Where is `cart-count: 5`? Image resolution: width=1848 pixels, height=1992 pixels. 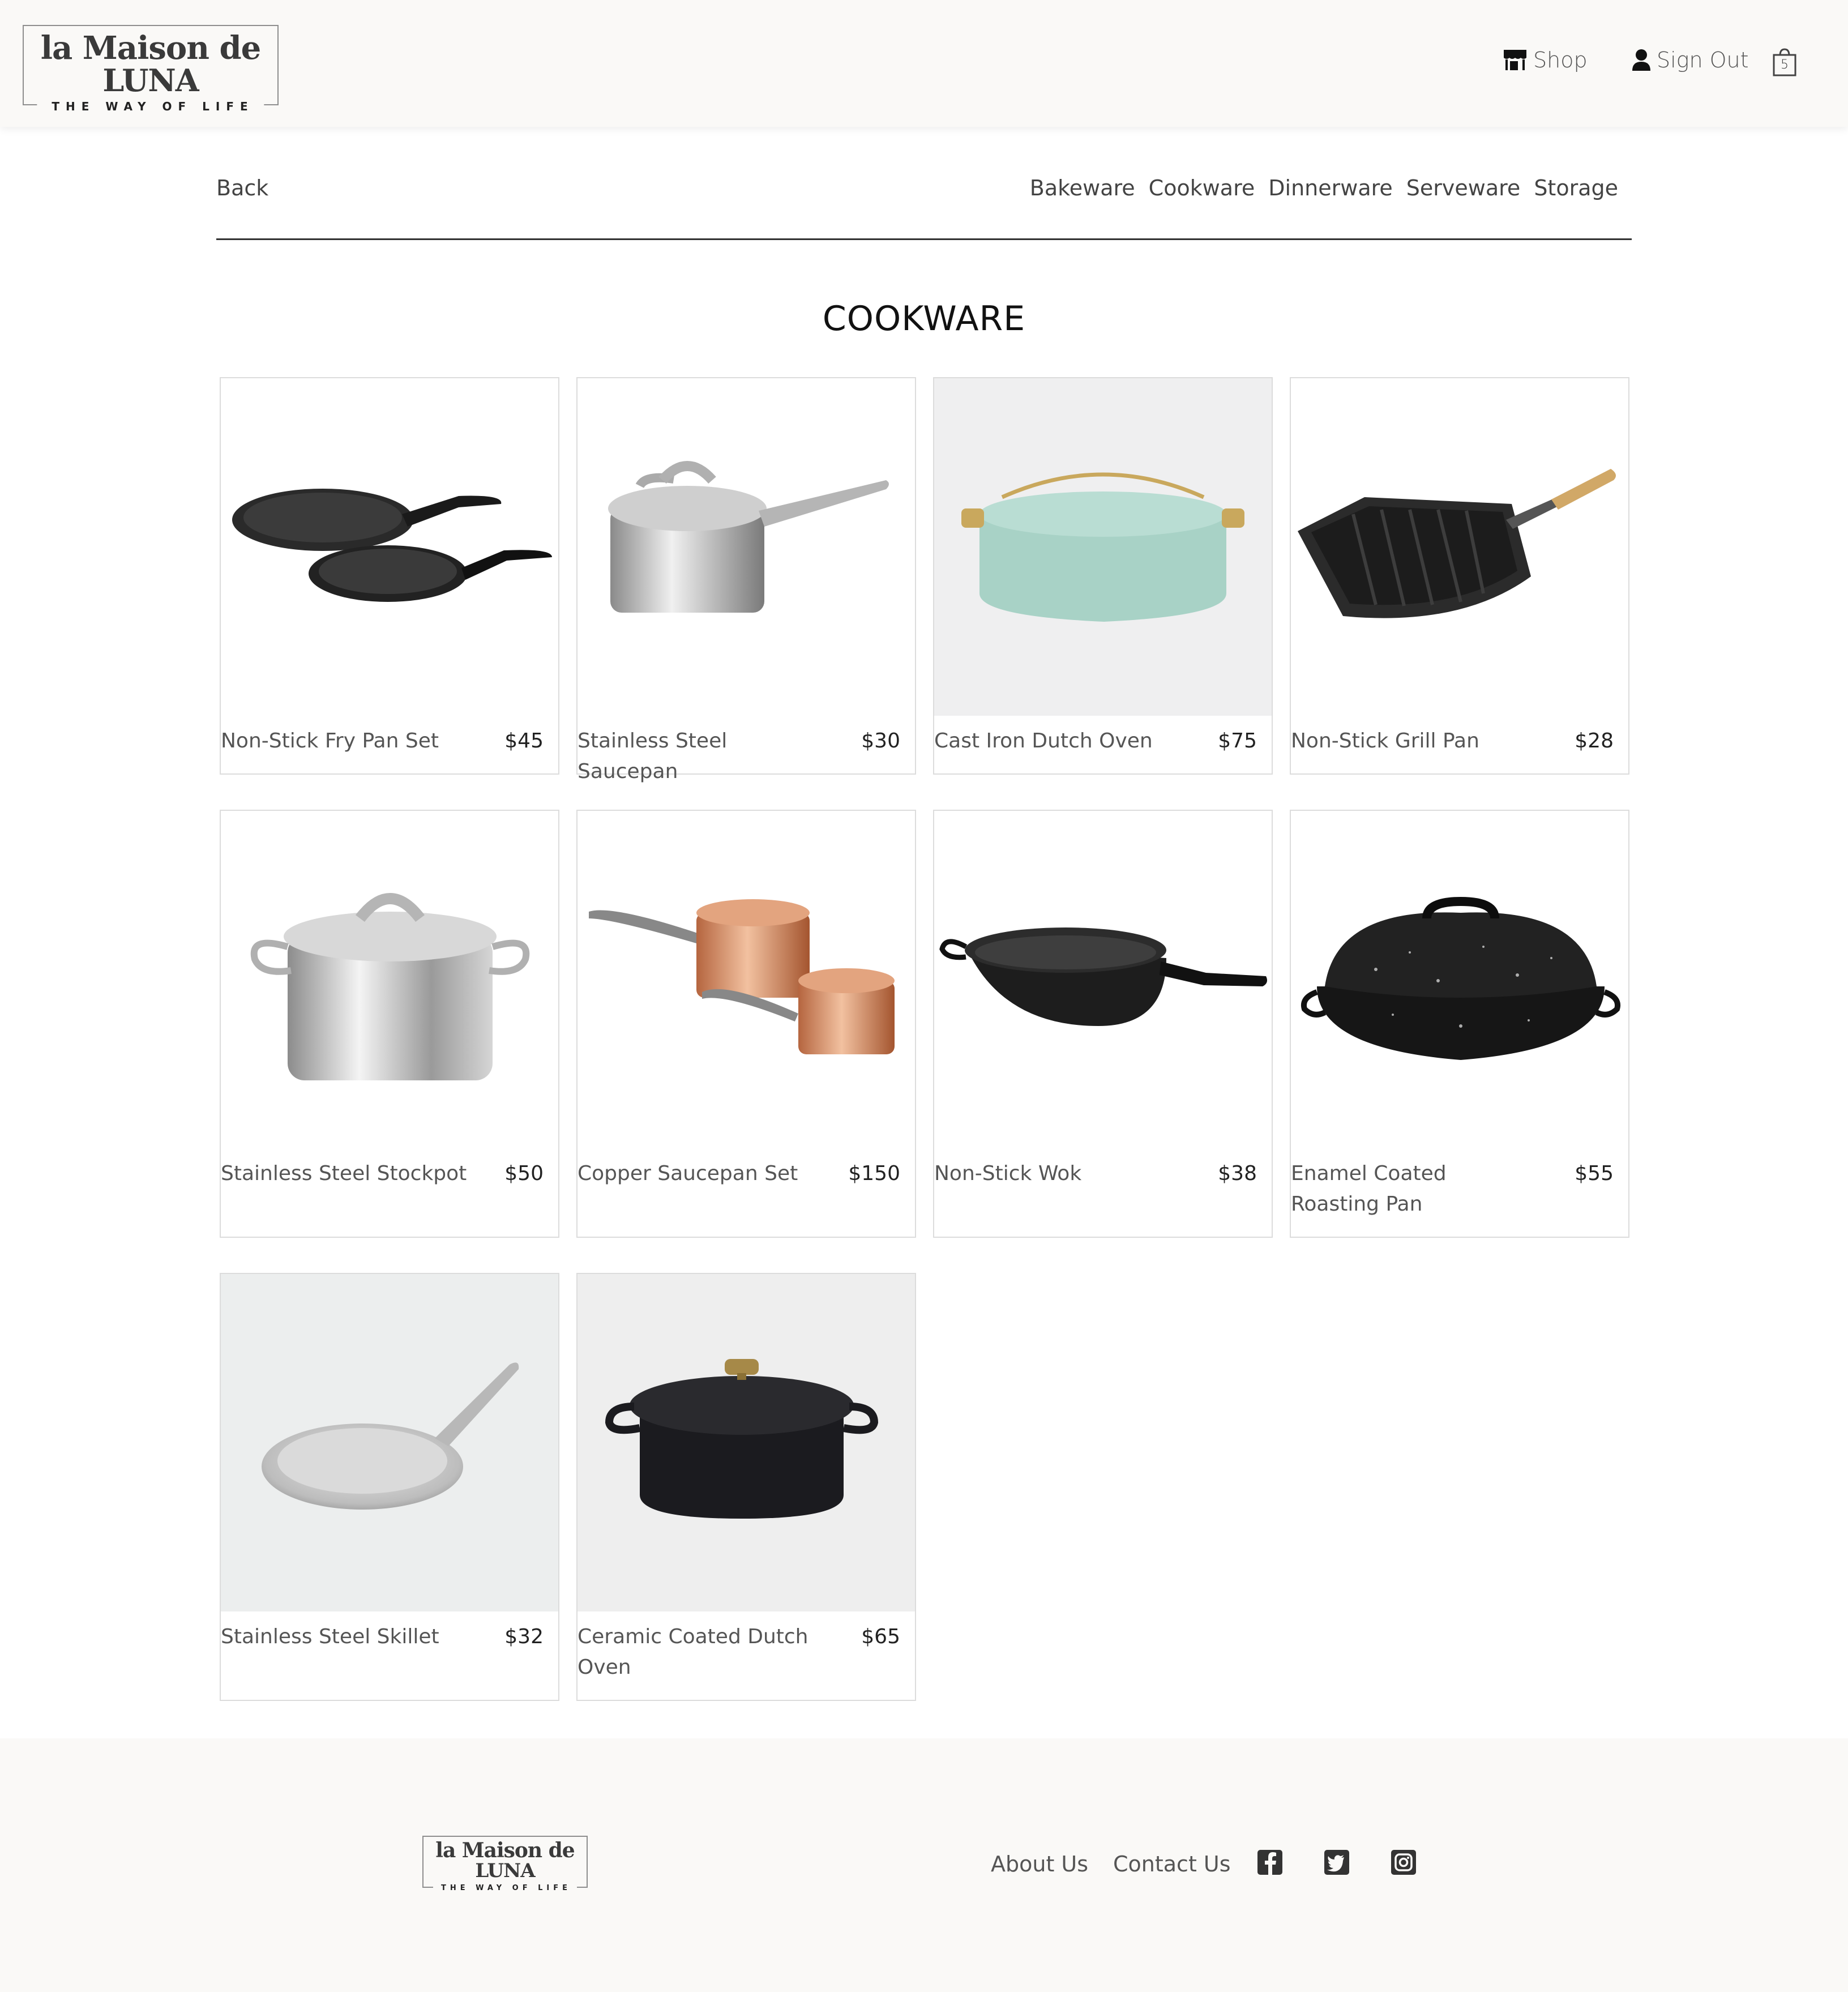 cart-count: 5 is located at coordinates (1785, 65).